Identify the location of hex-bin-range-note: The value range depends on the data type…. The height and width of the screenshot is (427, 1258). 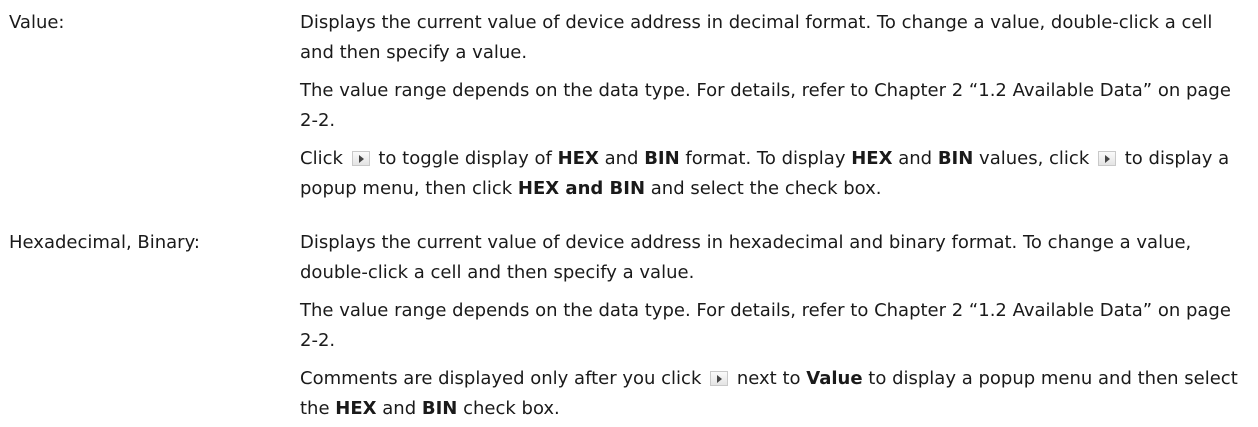
(765, 325).